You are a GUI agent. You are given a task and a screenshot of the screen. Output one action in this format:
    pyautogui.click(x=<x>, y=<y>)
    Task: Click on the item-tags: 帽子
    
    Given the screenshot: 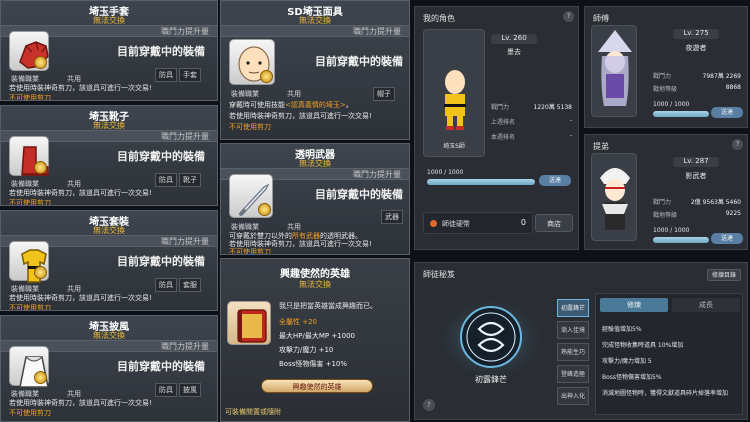 What is the action you would take?
    pyautogui.click(x=383, y=94)
    